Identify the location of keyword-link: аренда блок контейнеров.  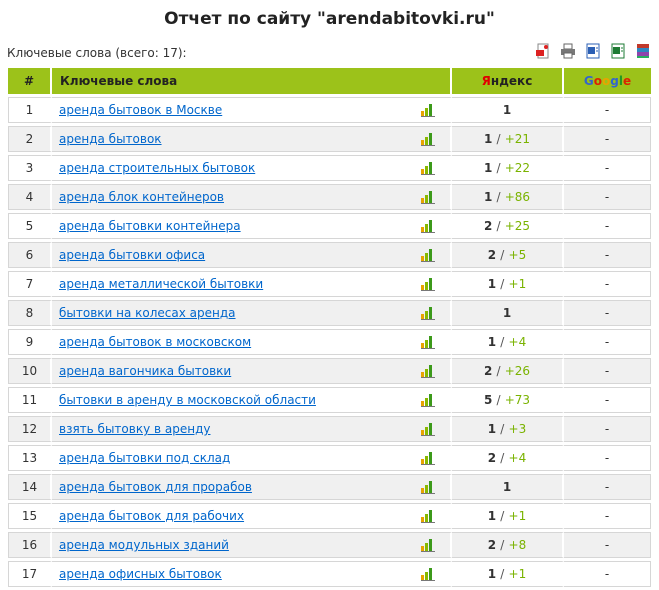
(141, 197).